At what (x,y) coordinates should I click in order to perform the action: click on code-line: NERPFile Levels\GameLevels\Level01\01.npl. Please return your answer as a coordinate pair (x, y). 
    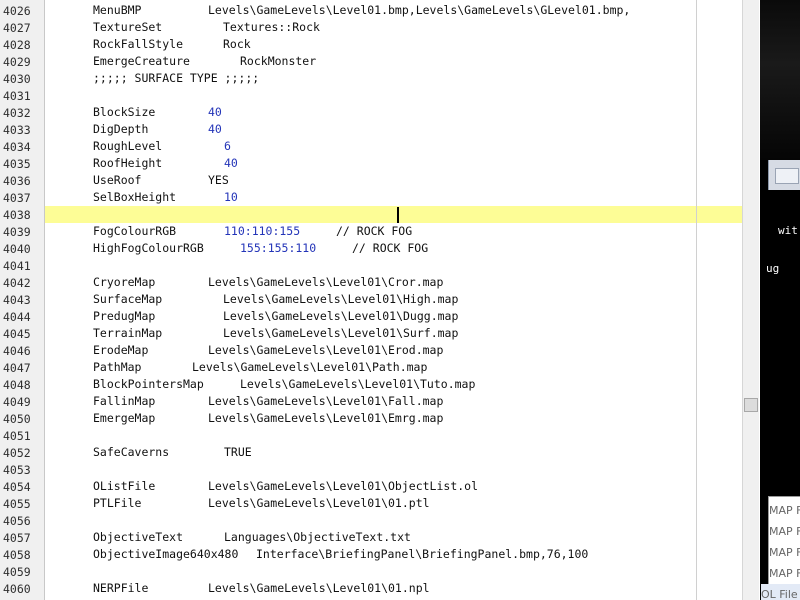
    Looking at the image, I should click on (393, 588).